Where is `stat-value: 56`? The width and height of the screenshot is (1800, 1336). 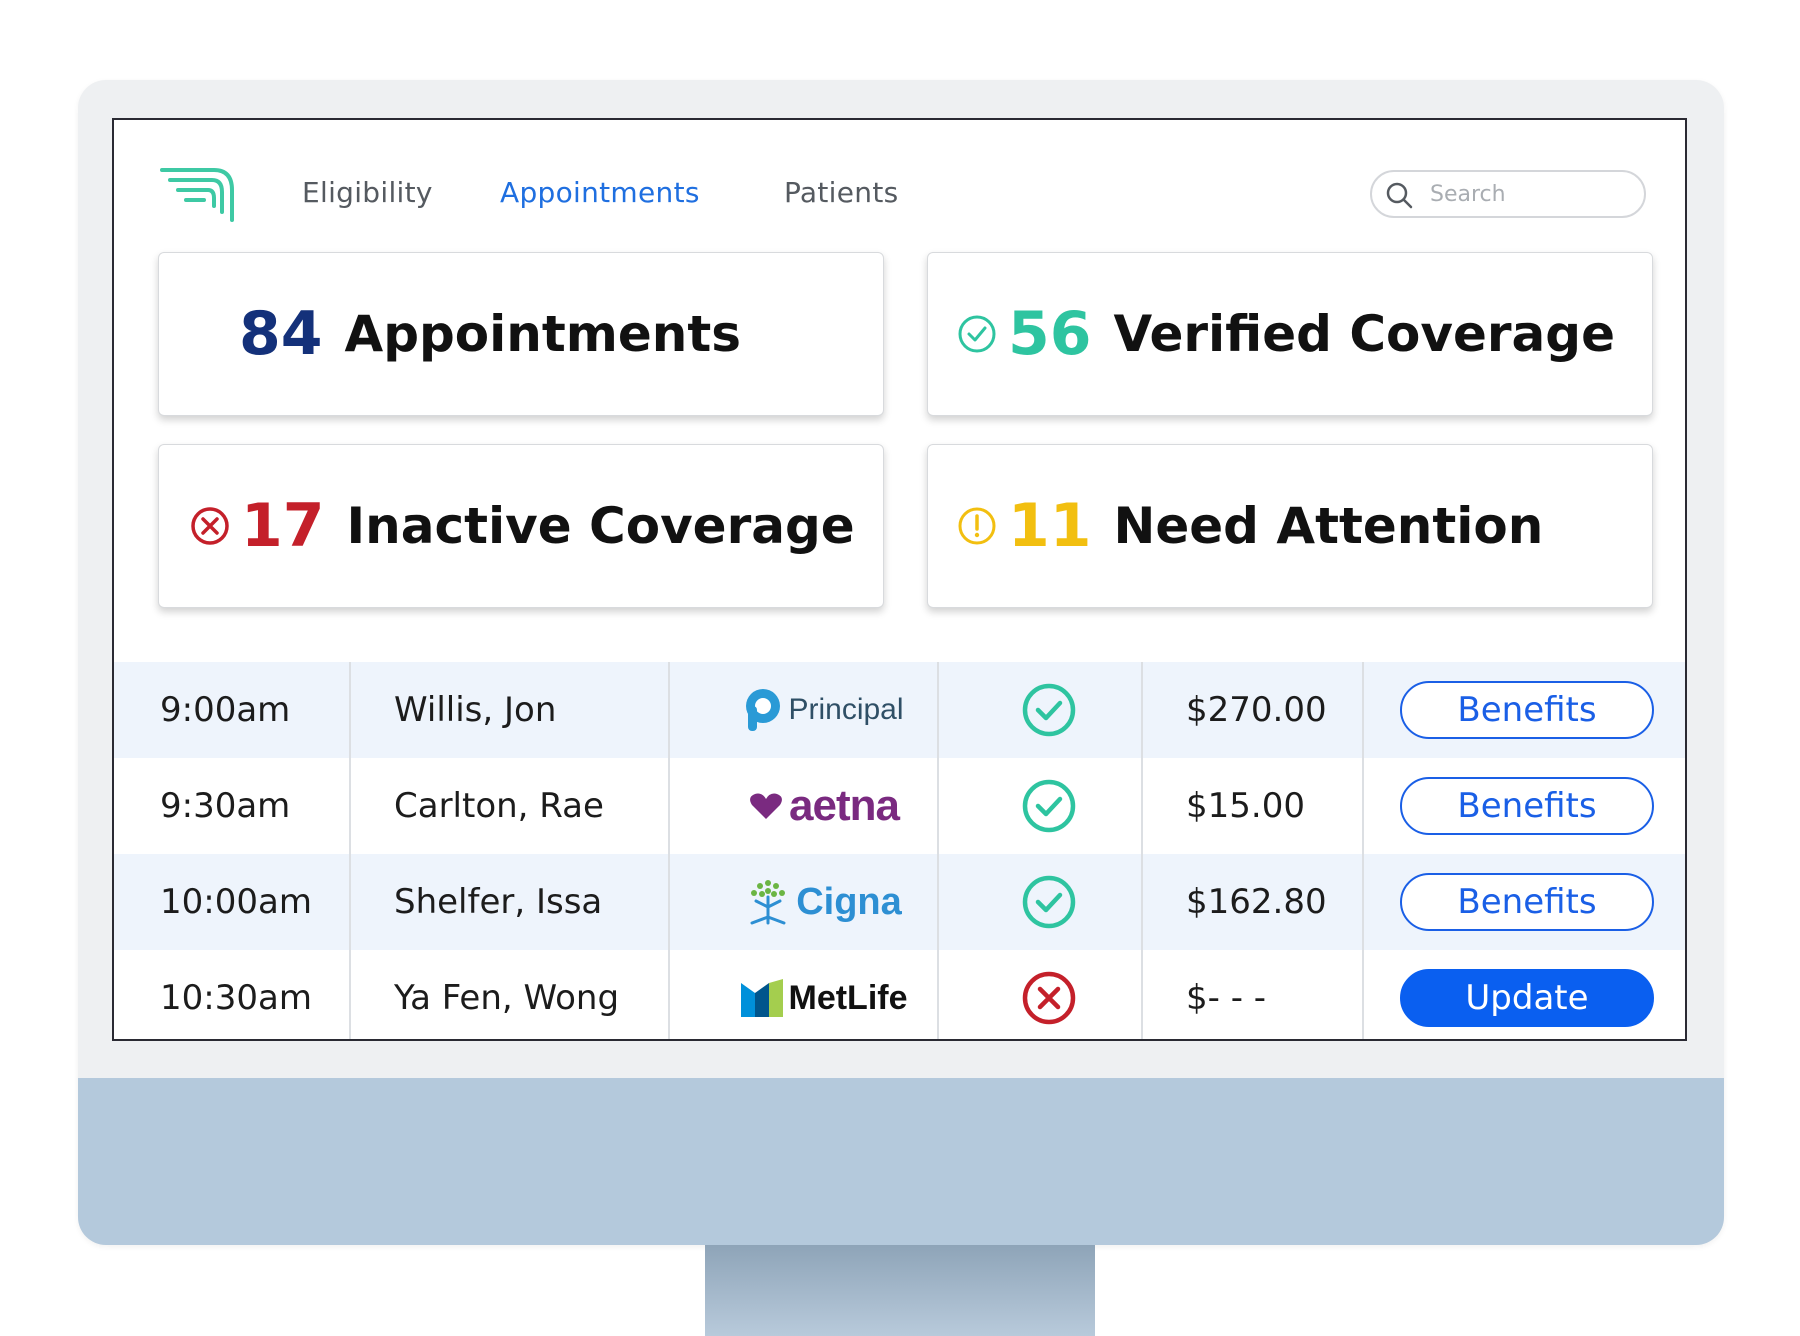
stat-value: 56 is located at coordinates (1050, 334).